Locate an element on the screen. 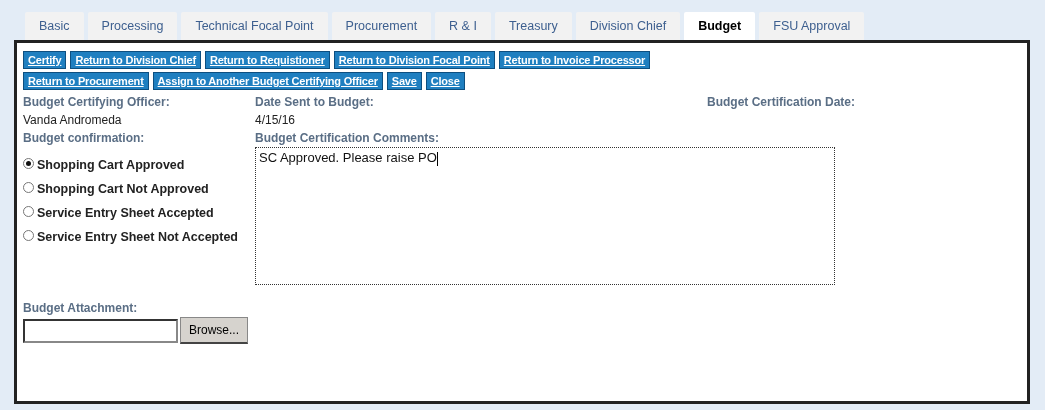  field-value: Vanda Andromeda is located at coordinates (73, 120).